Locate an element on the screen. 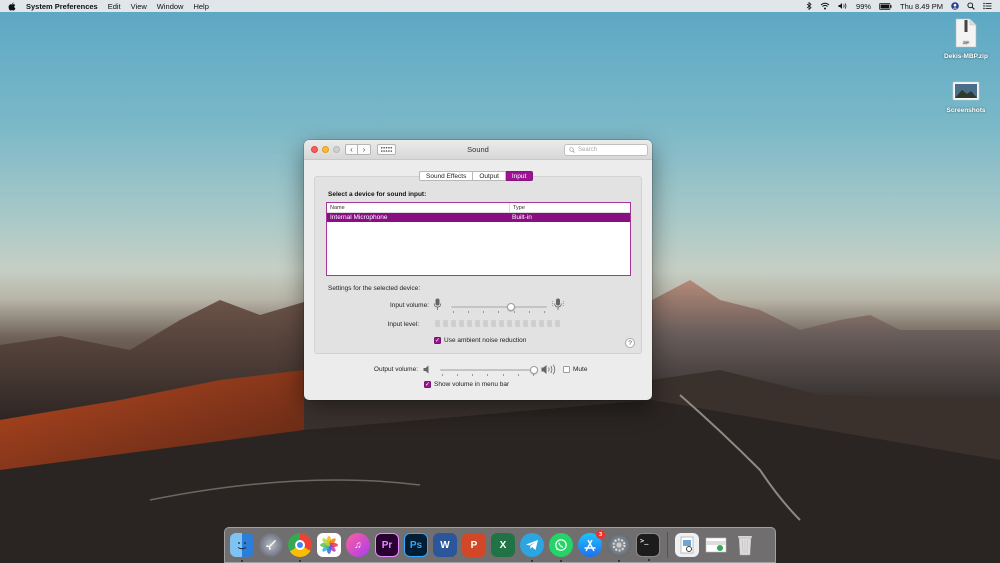  device-name: Internal Microphone is located at coordinates (359, 217).